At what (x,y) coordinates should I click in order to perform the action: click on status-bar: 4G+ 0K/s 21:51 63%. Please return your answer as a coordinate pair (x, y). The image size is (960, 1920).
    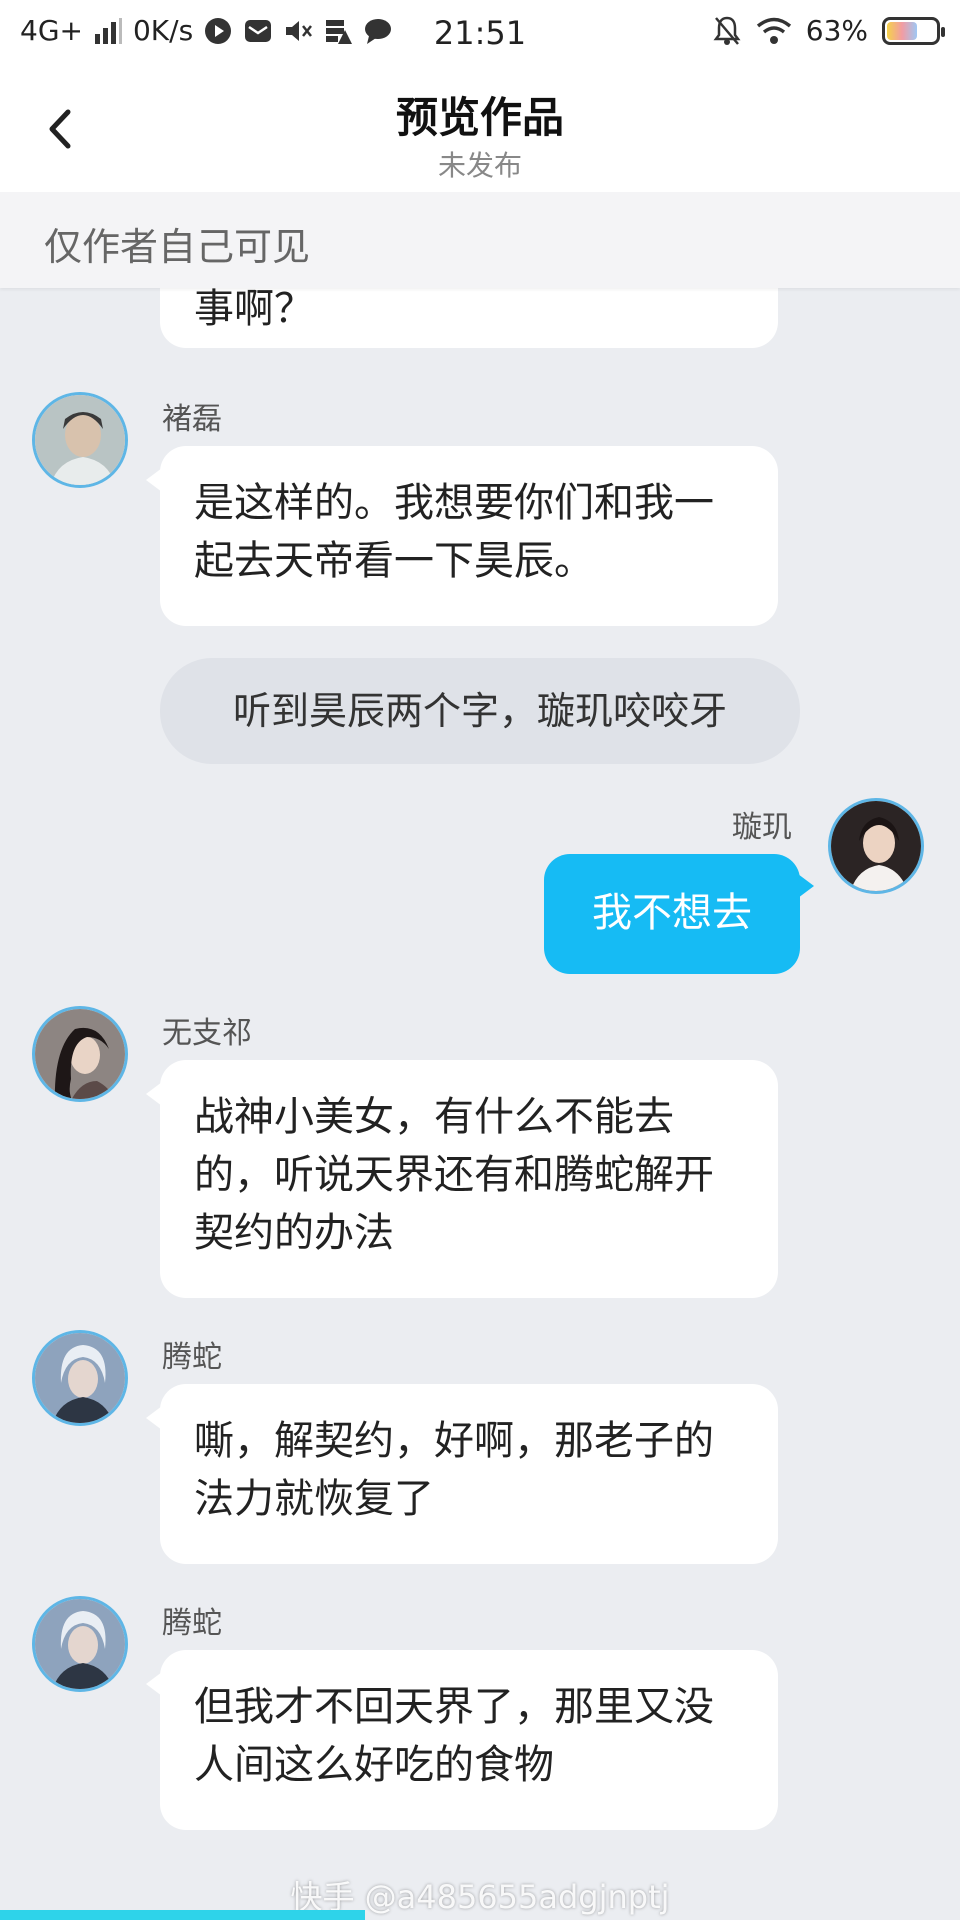
    Looking at the image, I should click on (480, 32).